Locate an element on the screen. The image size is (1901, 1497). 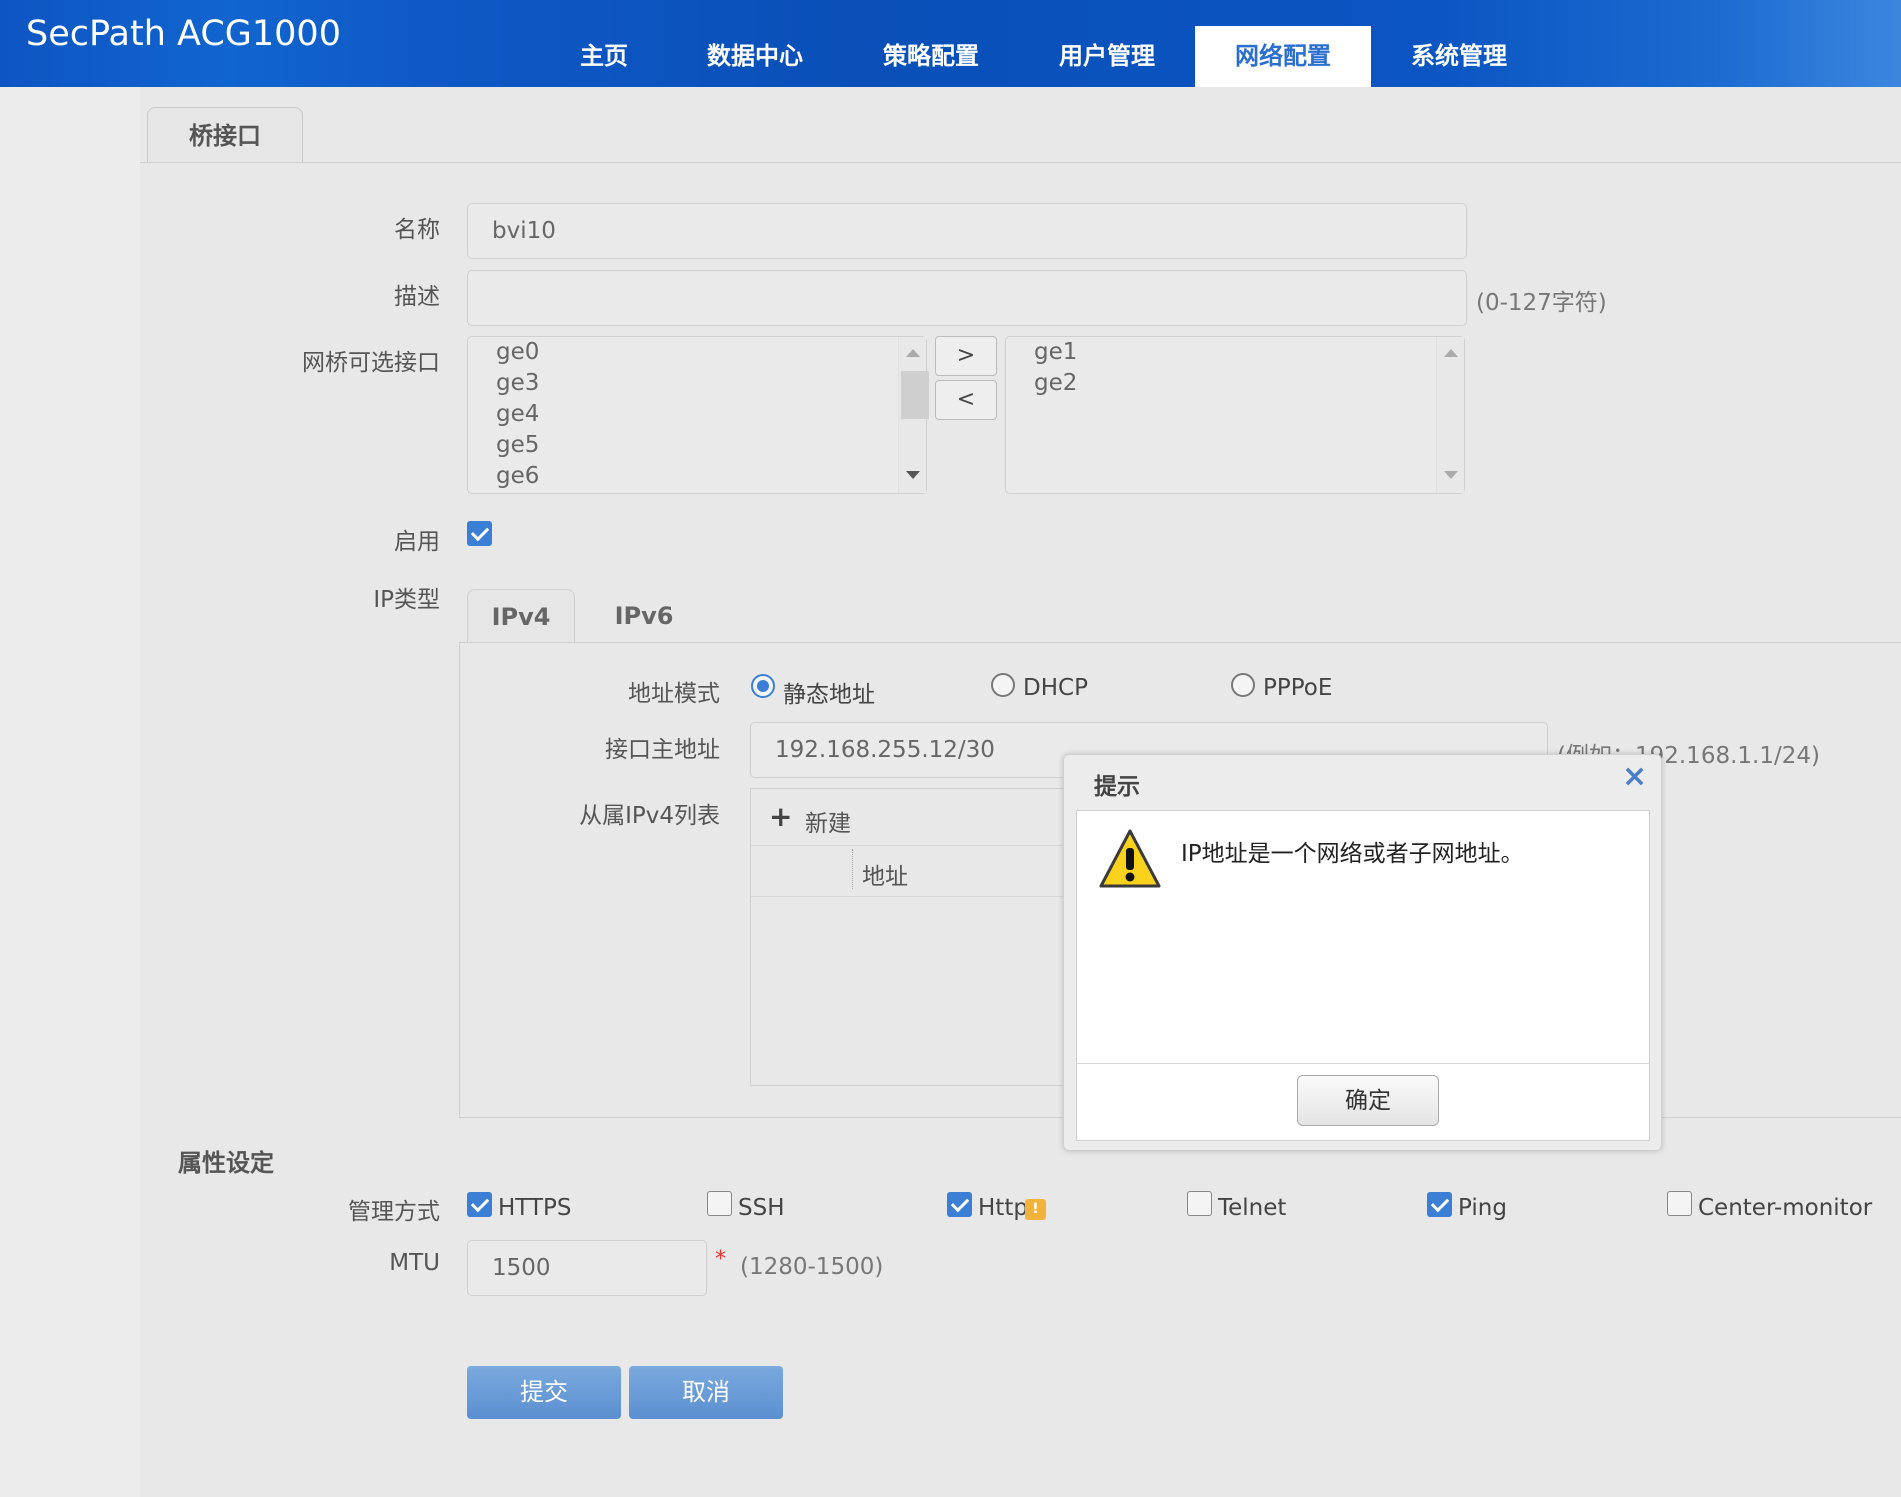
radio-dhcp is located at coordinates (1003, 685).